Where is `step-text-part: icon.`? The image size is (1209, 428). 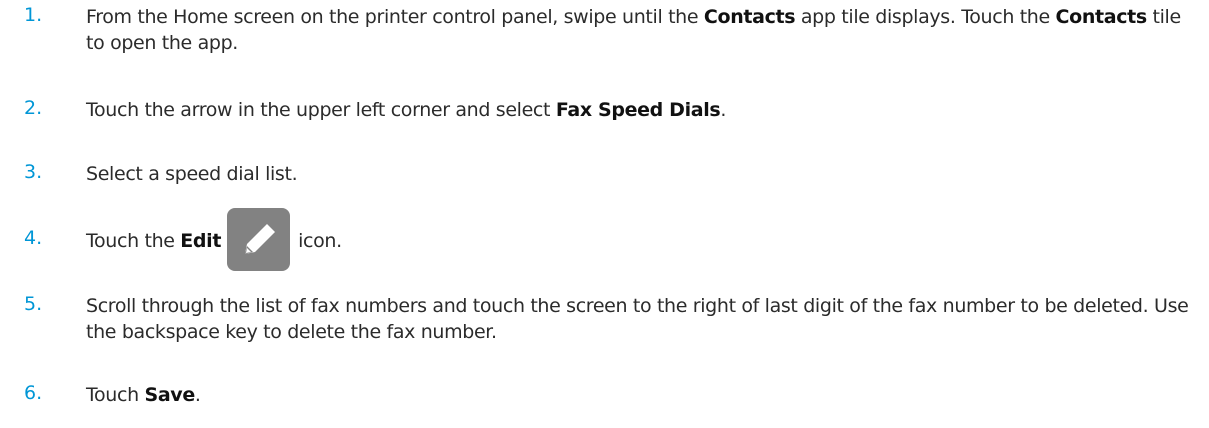 step-text-part: icon. is located at coordinates (320, 241).